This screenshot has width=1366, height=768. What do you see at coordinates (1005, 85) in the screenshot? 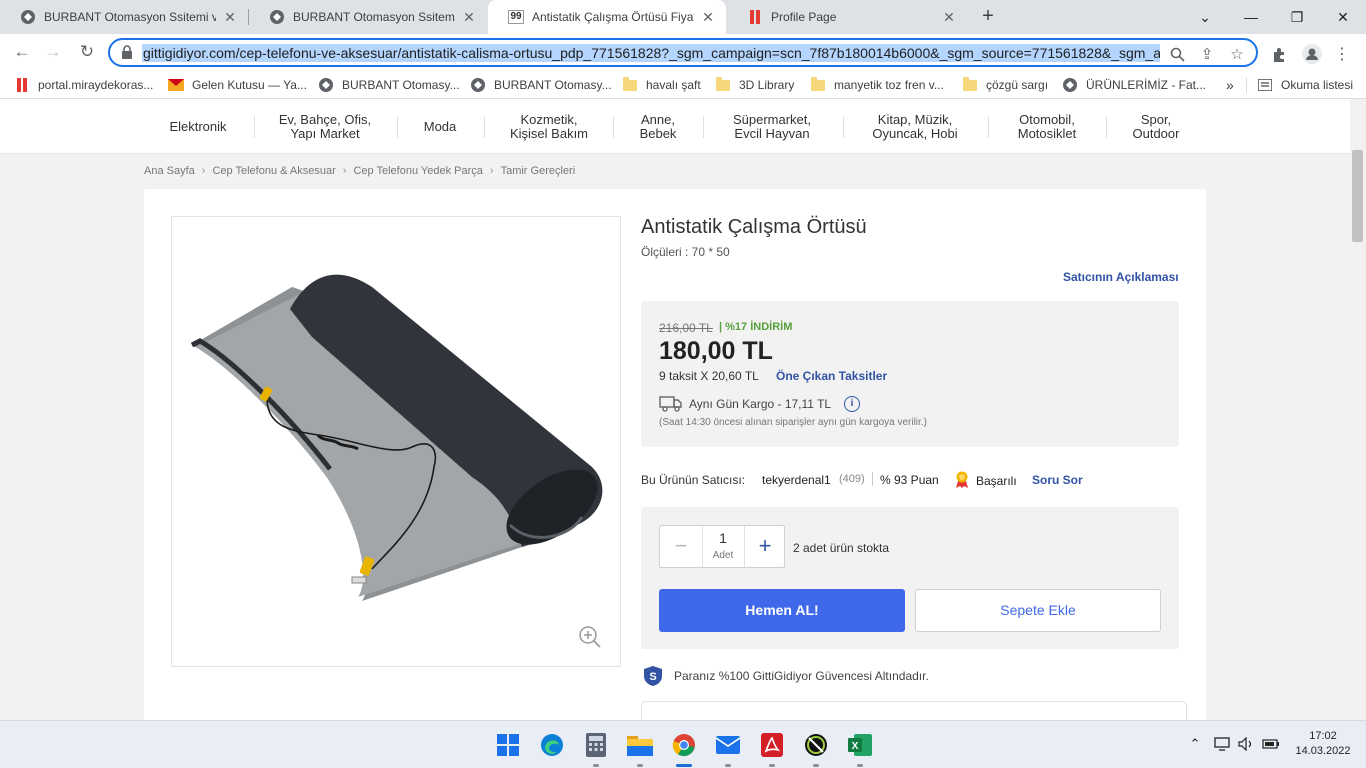
I see `bookmark-folder-cozgu: çözgü sargı` at bounding box center [1005, 85].